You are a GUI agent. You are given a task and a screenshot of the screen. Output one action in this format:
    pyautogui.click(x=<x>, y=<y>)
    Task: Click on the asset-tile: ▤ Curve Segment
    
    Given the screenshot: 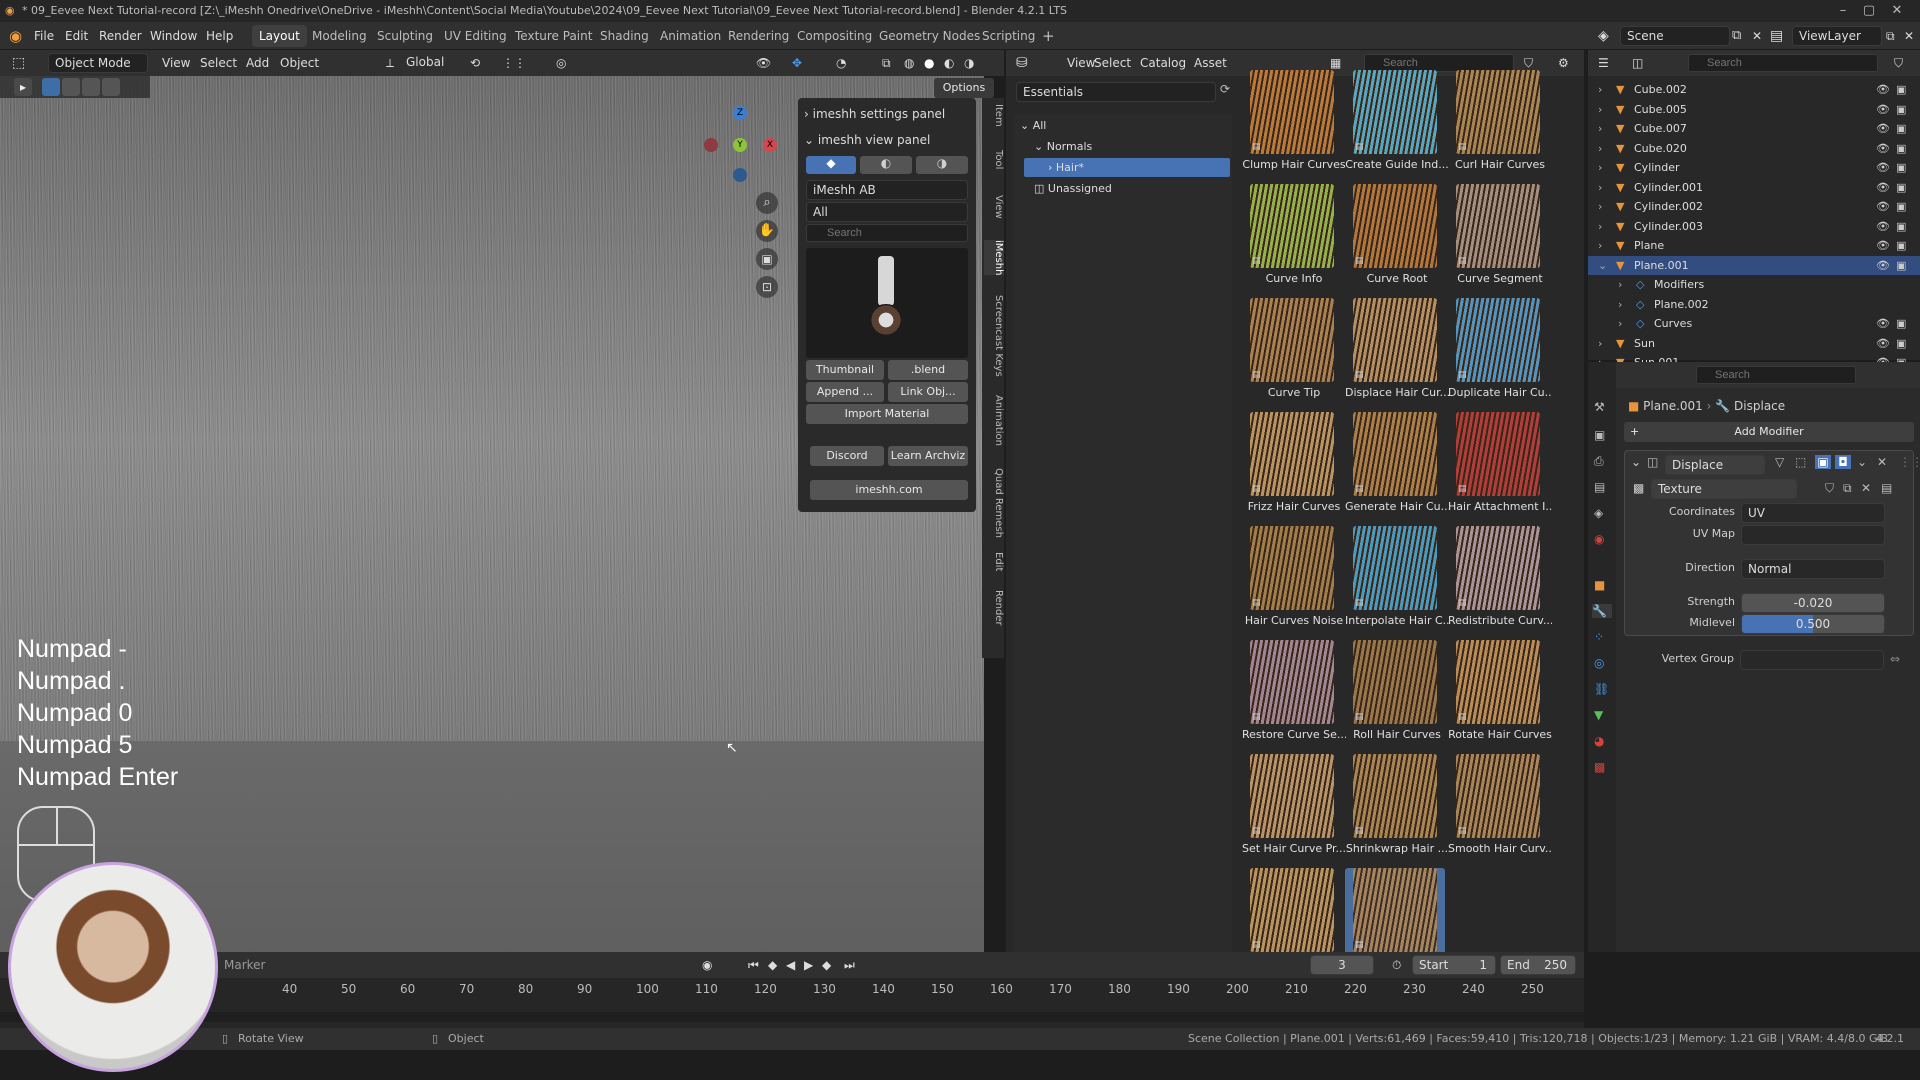 What is the action you would take?
    pyautogui.click(x=1498, y=240)
    